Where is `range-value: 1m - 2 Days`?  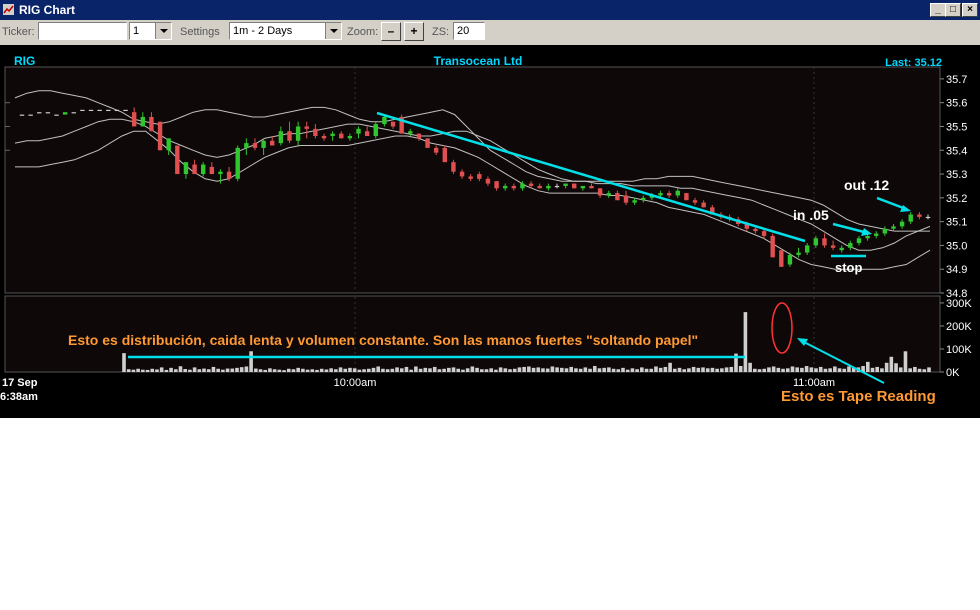 range-value: 1m - 2 Days is located at coordinates (263, 31).